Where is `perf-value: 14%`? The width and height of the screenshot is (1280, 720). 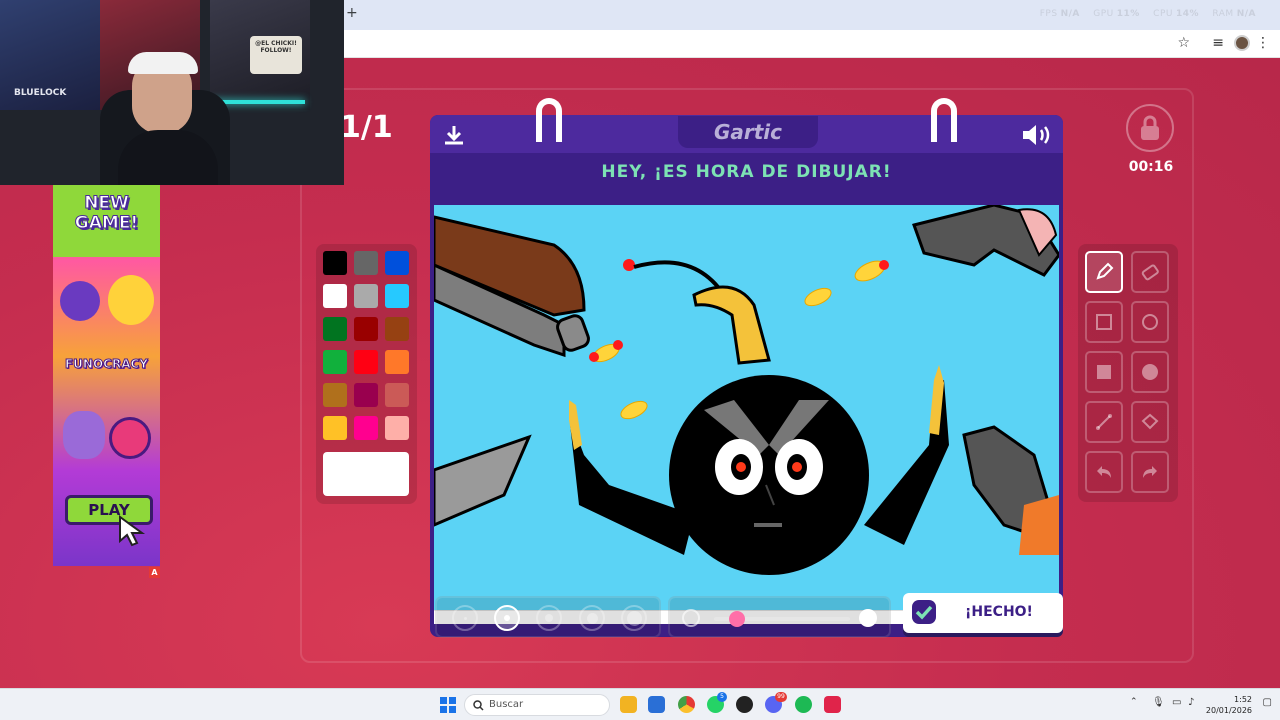 perf-value: 14% is located at coordinates (1187, 14).